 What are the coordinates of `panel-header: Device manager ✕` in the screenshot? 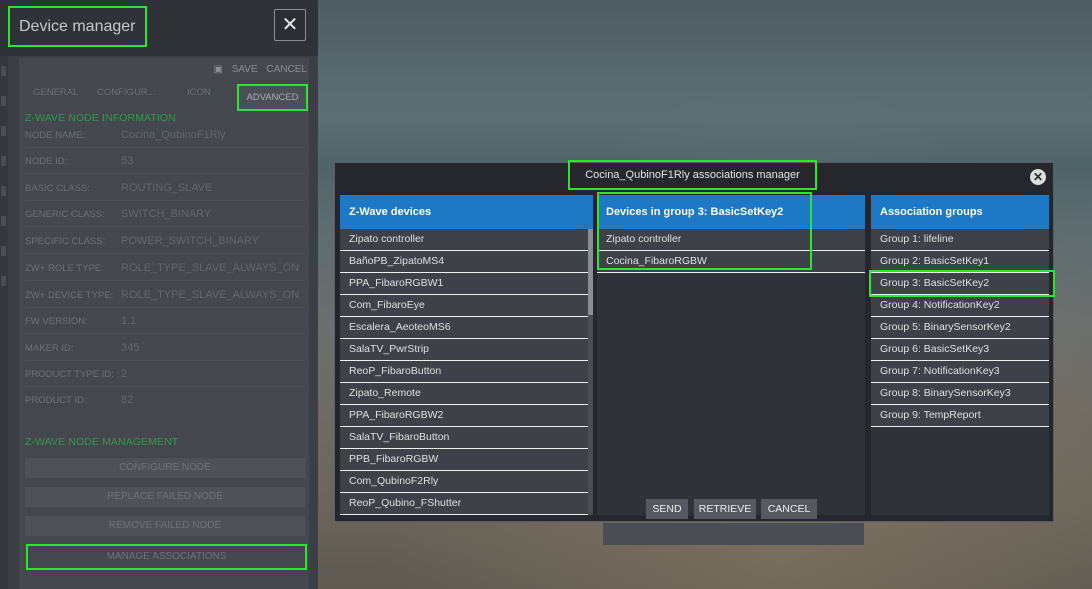 It's located at (159, 28).